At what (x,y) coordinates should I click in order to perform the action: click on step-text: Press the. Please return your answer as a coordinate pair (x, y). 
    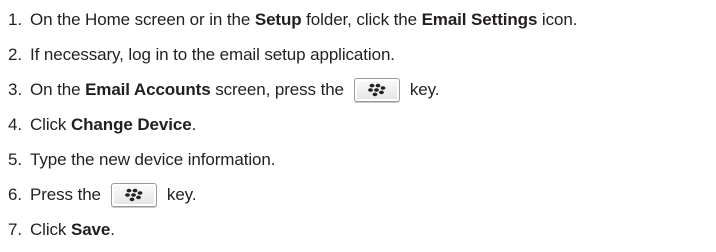
    Looking at the image, I should click on (65, 194).